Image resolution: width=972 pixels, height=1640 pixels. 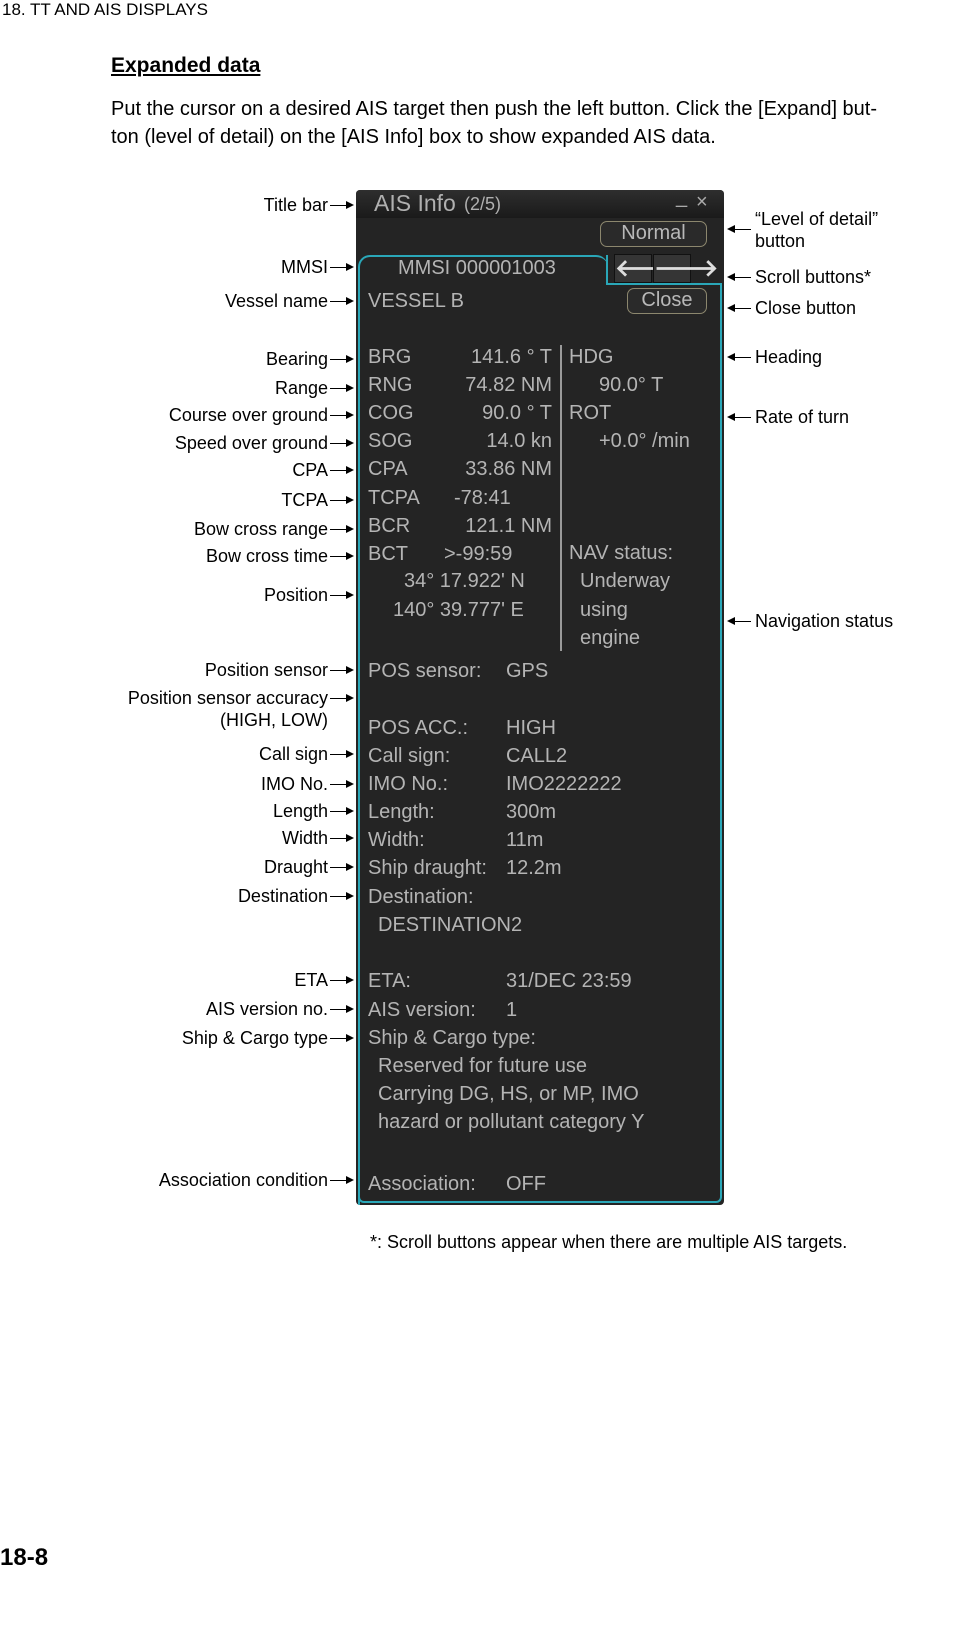 I want to click on annotation-label: Close button, so click(x=806, y=308).